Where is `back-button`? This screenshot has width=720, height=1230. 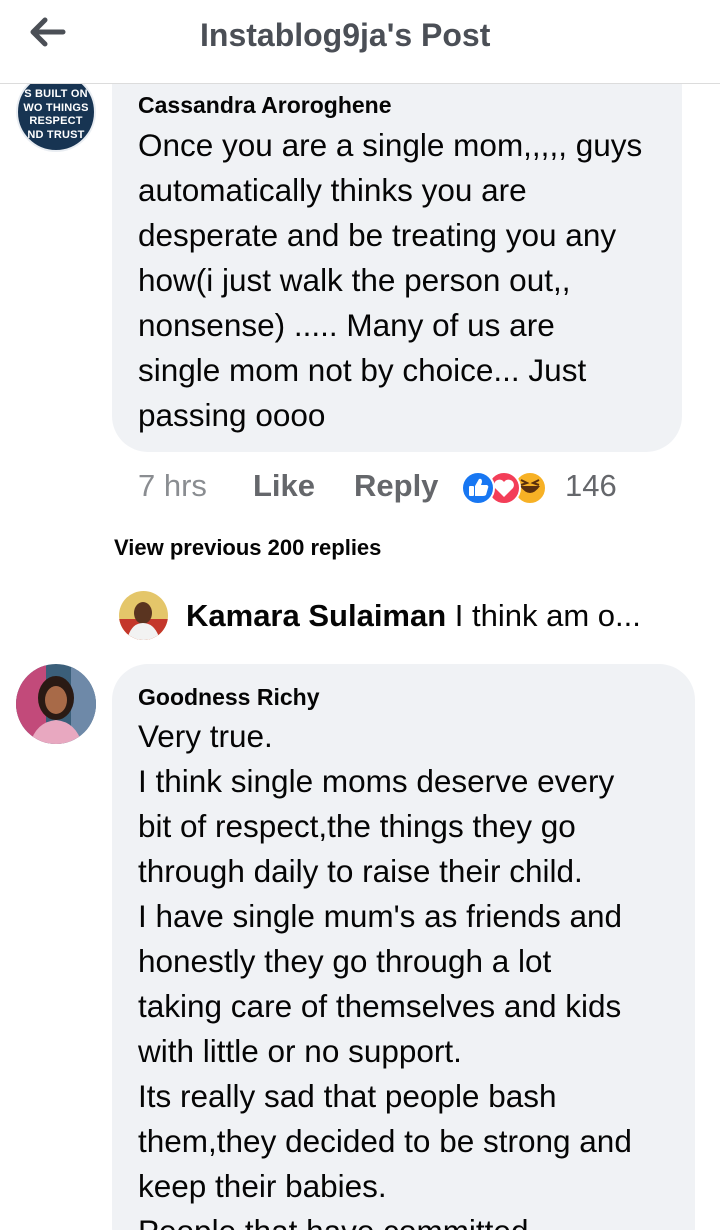
back-button is located at coordinates (48, 32).